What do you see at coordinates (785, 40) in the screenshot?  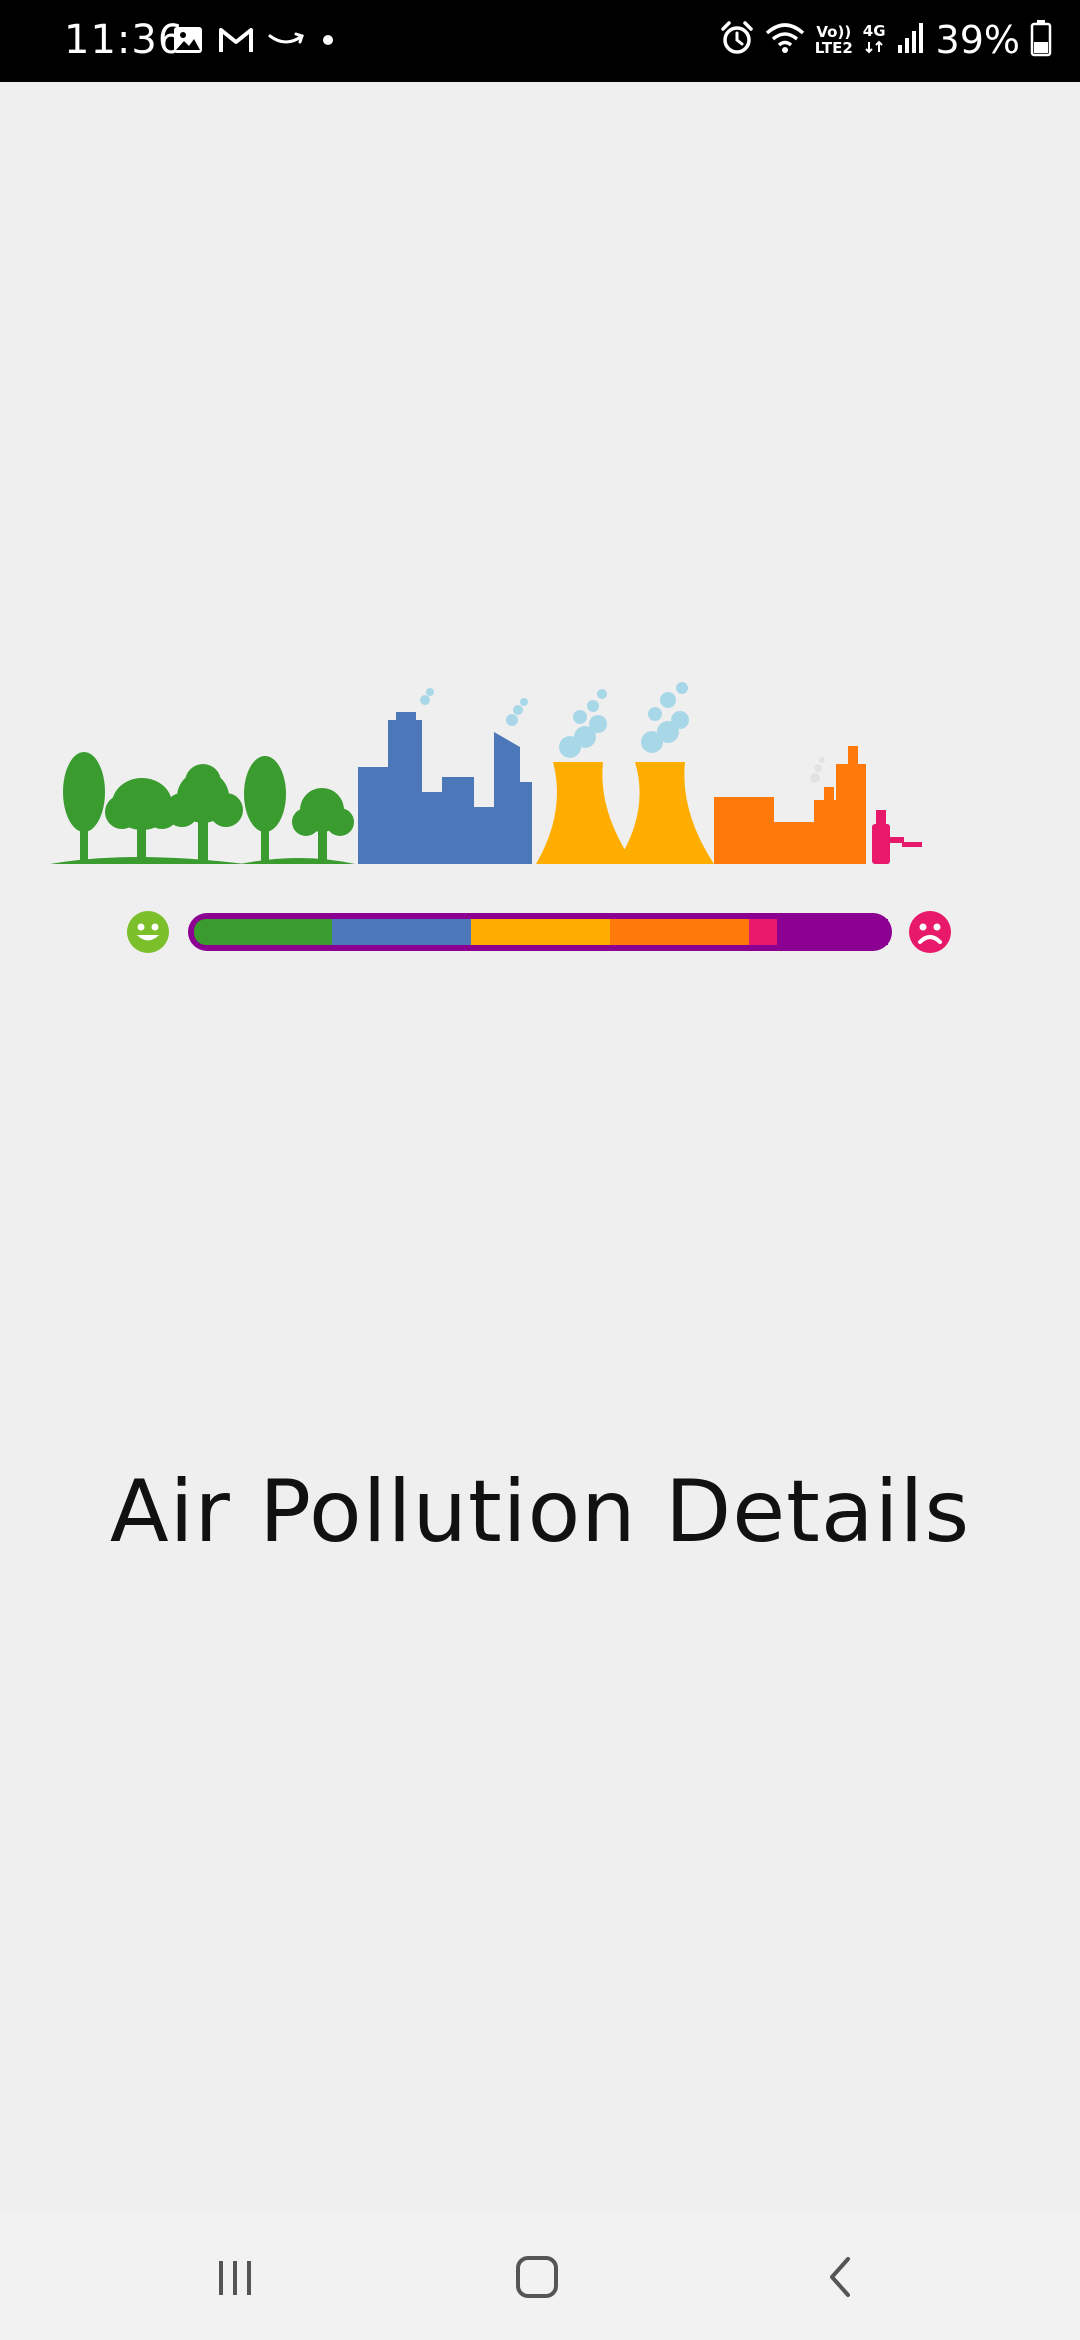 I see `wifi-icon` at bounding box center [785, 40].